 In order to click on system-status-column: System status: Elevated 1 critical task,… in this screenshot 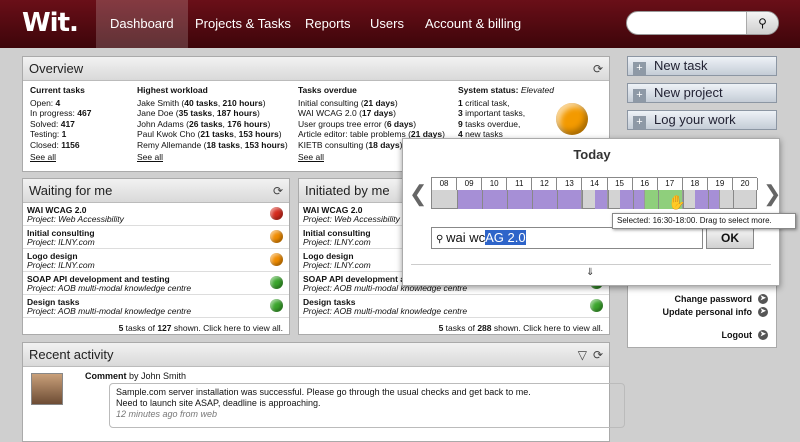, I will do `click(506, 112)`.